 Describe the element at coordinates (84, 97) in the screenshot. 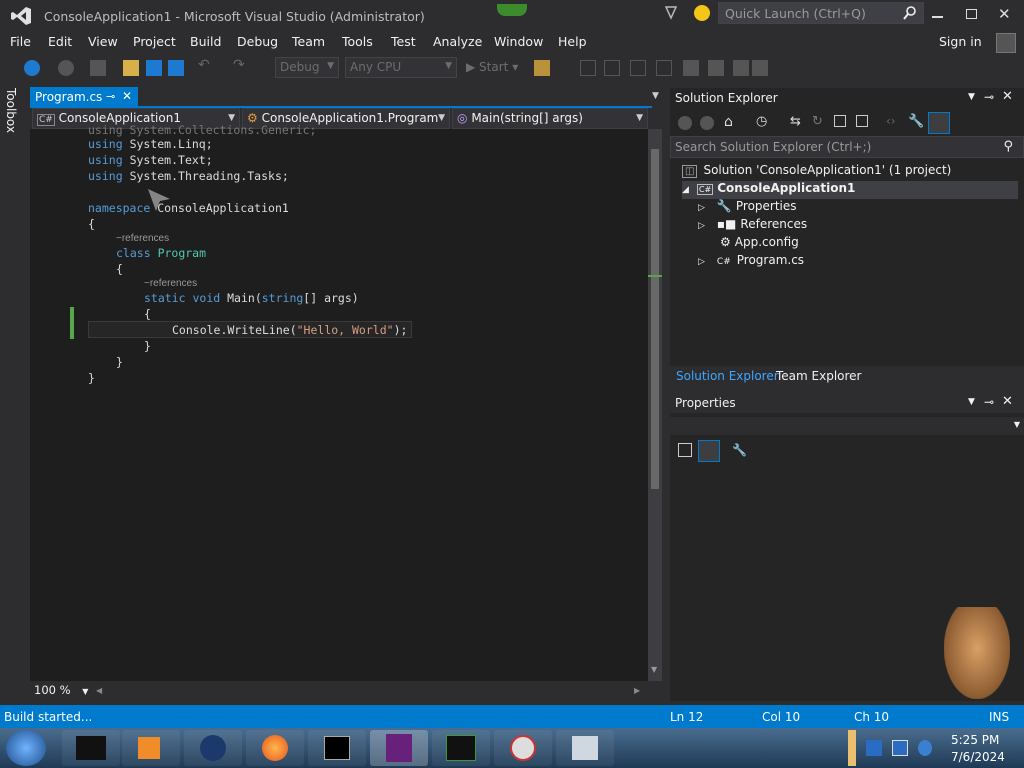

I see `tab-program-cs: Program.cs ⊸ ✕` at that location.